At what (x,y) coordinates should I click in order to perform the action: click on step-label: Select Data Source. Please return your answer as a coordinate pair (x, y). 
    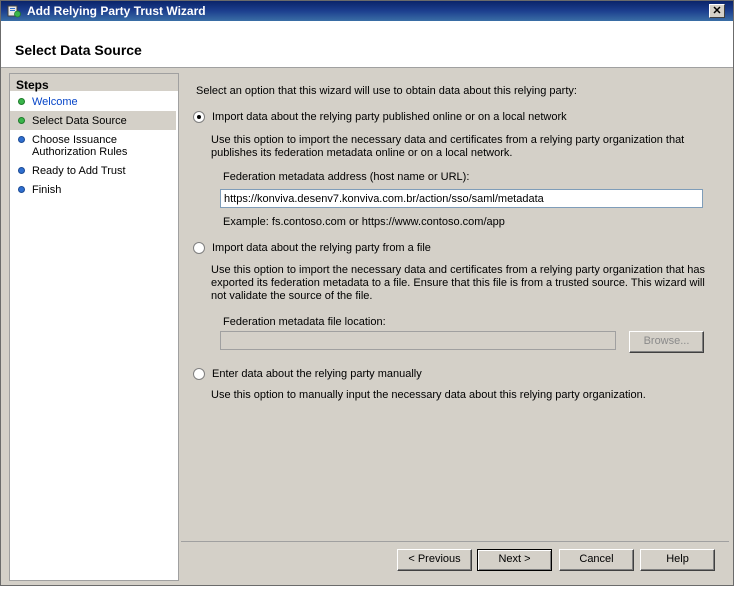
    Looking at the image, I should click on (79, 121).